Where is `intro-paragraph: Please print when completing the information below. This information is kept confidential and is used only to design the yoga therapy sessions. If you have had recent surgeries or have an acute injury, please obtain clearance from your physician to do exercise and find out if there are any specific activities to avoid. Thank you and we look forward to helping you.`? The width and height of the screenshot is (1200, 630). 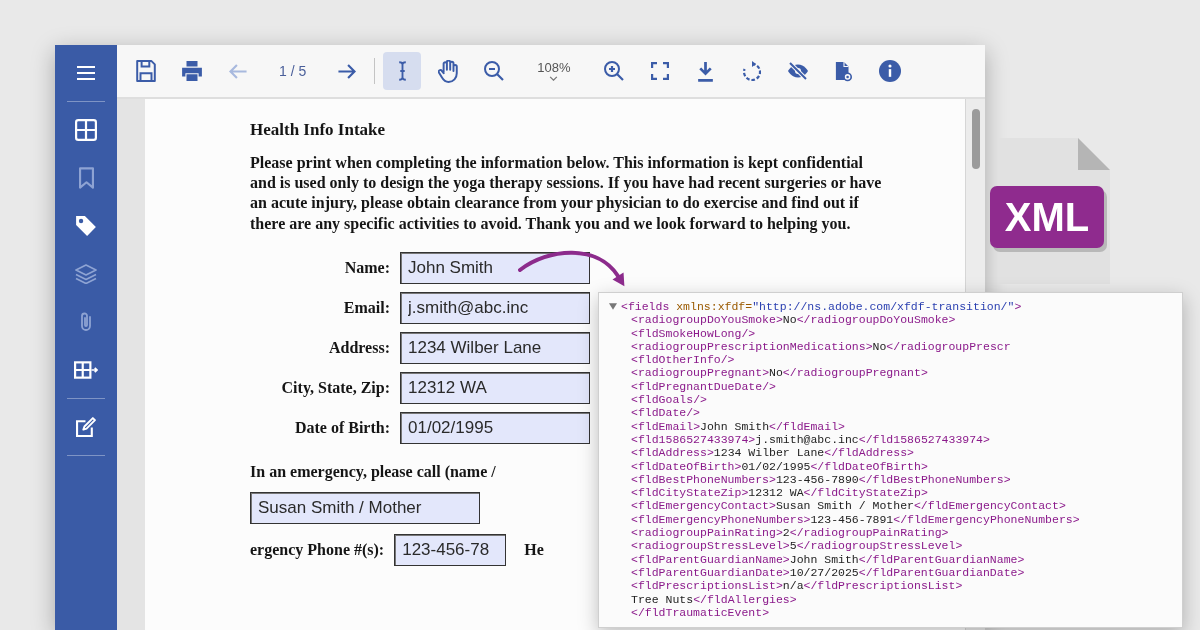 intro-paragraph: Please print when completing the information below. This information is kept confidential and is used only to design the yoga therapy sessions. If you have had recent surgeries or have an acute injury, please obtain clearance from your physician to do exercise and find out if there are any specific activities to avoid. Thank you and we look forward to helping you. is located at coordinates (566, 193).